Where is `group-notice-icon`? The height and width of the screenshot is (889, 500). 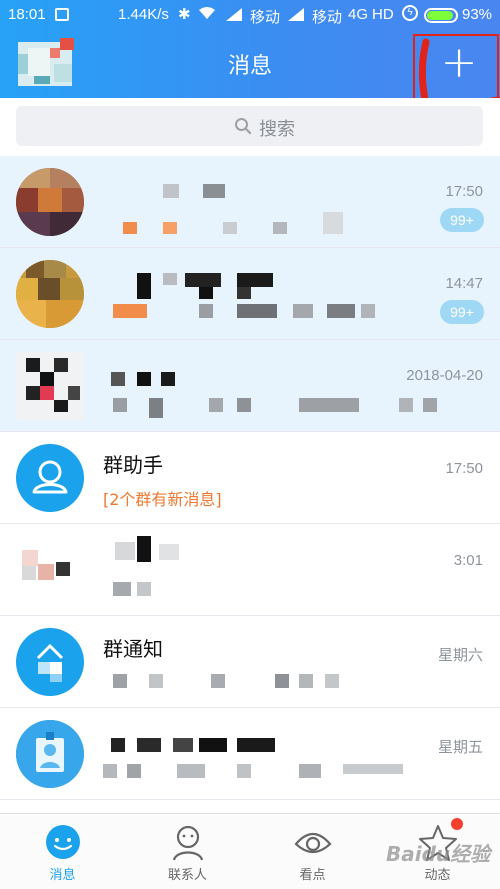
group-notice-icon is located at coordinates (50, 662).